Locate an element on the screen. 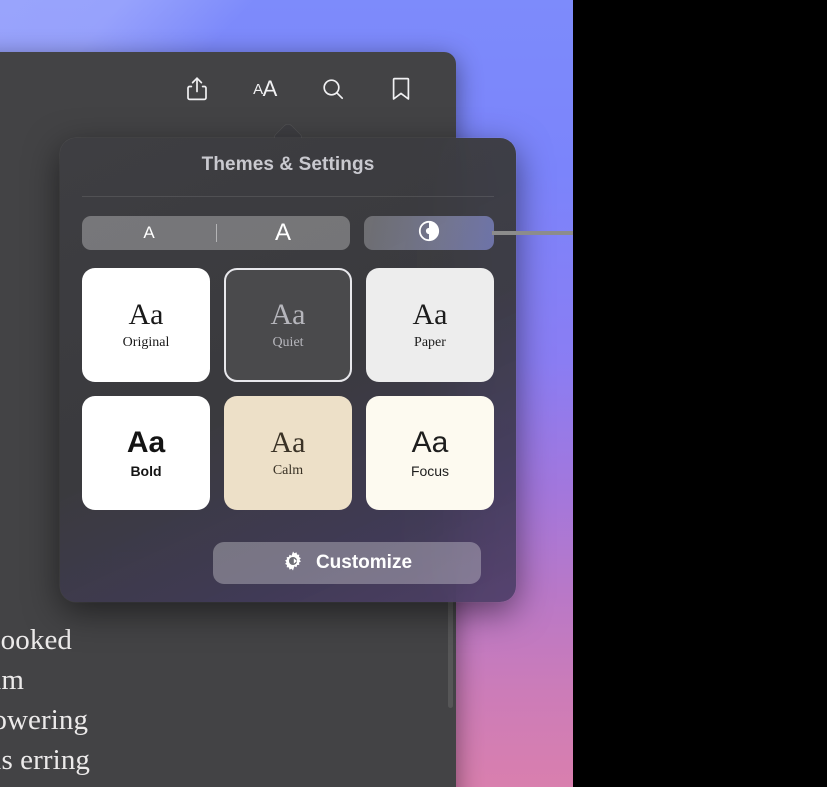 This screenshot has width=827, height=787. theme-card-focus: Aa Focus is located at coordinates (430, 453).